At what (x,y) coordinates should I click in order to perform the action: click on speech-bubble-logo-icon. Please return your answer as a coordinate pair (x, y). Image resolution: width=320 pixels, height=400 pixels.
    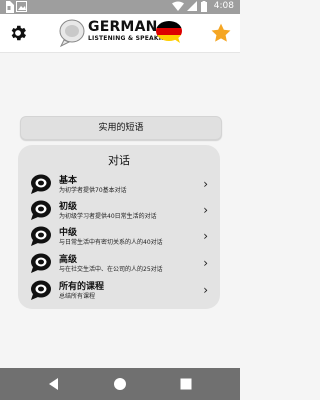
    Looking at the image, I should click on (72, 33).